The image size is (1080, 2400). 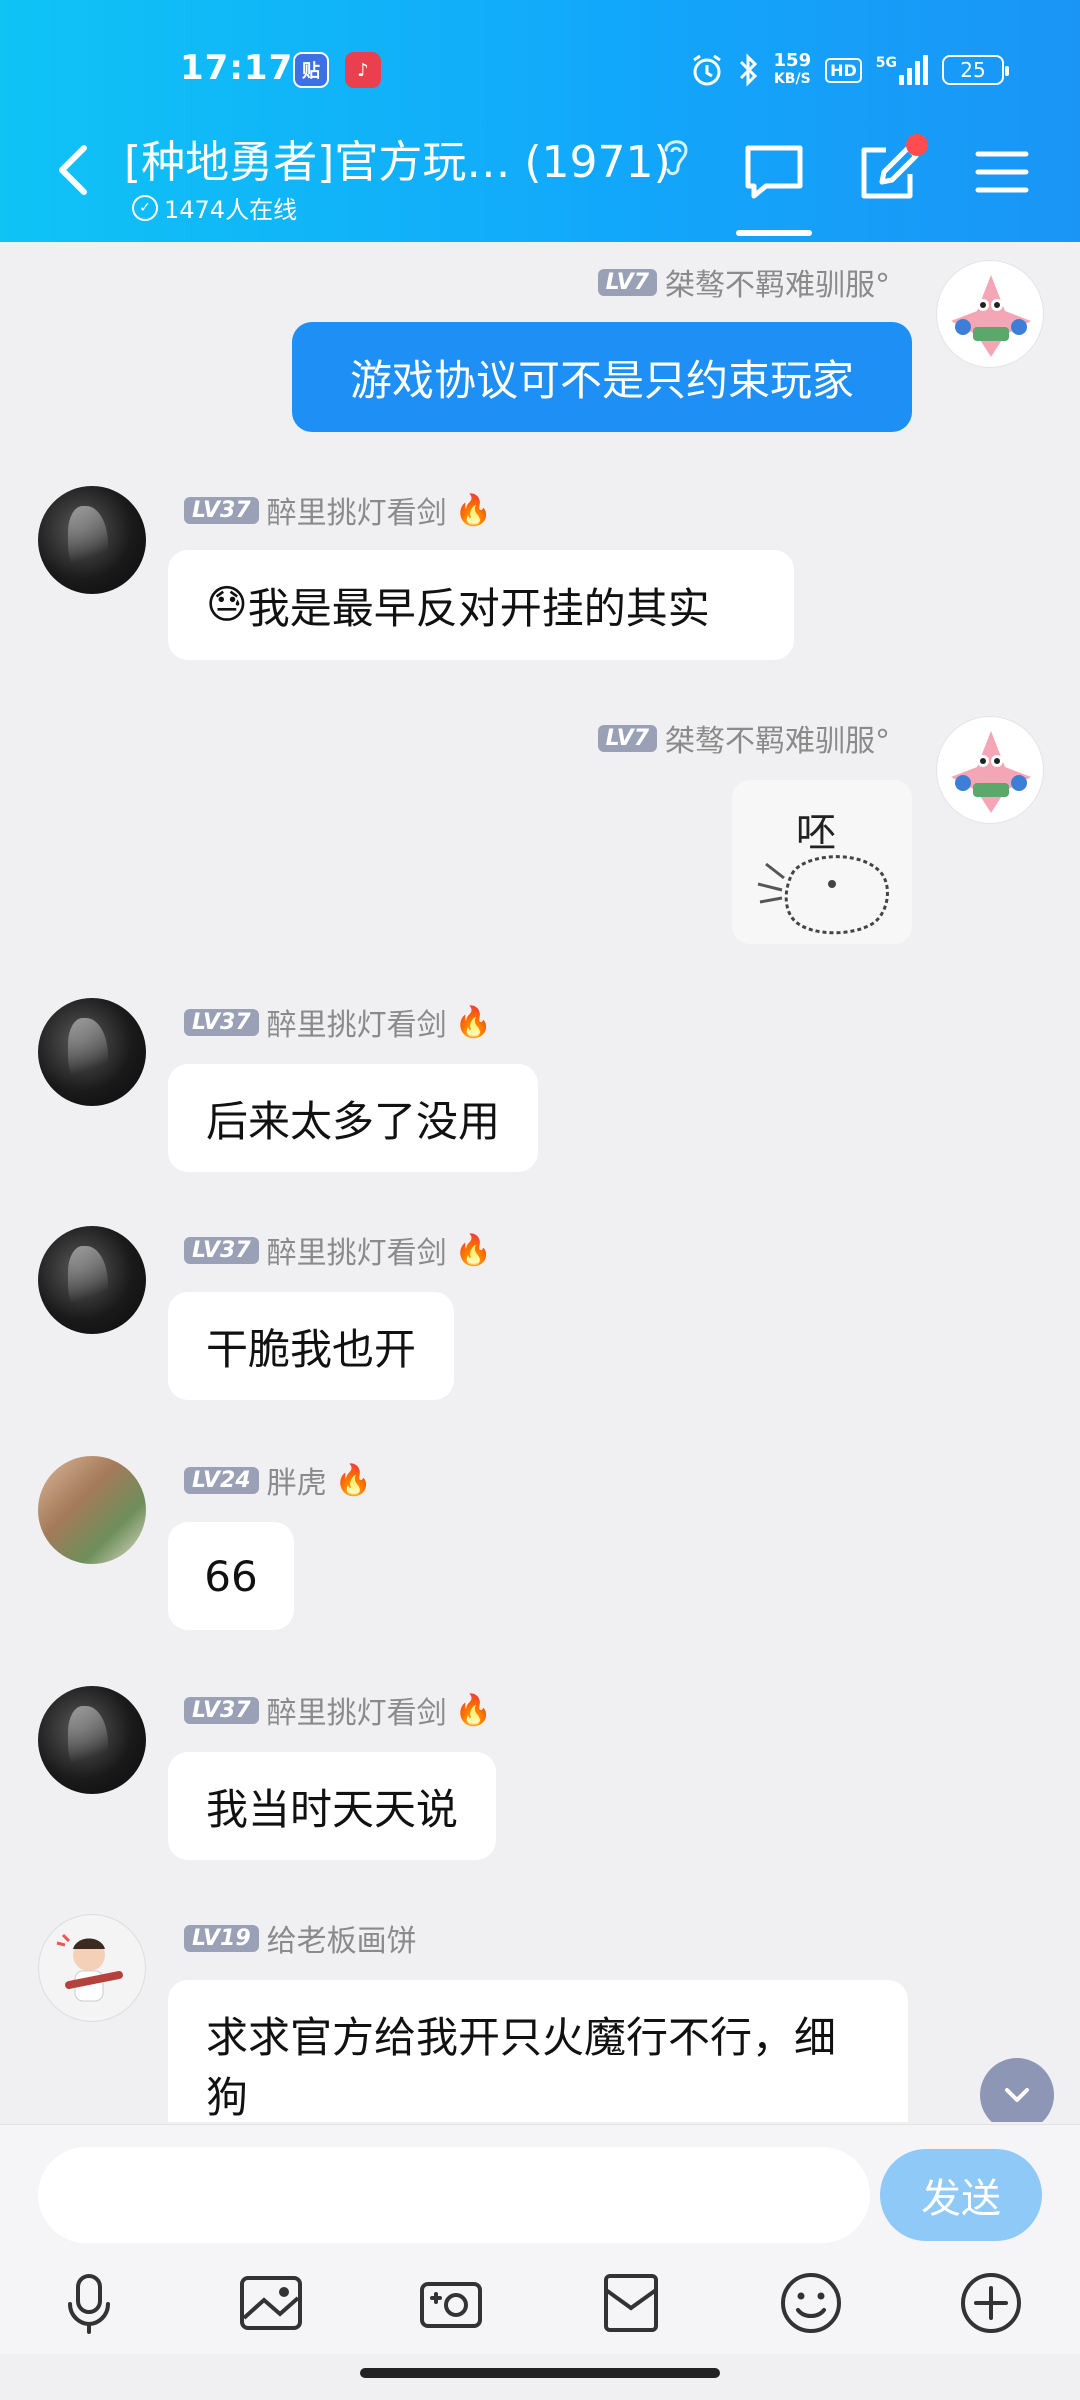 What do you see at coordinates (774, 172) in the screenshot?
I see `chat-icon` at bounding box center [774, 172].